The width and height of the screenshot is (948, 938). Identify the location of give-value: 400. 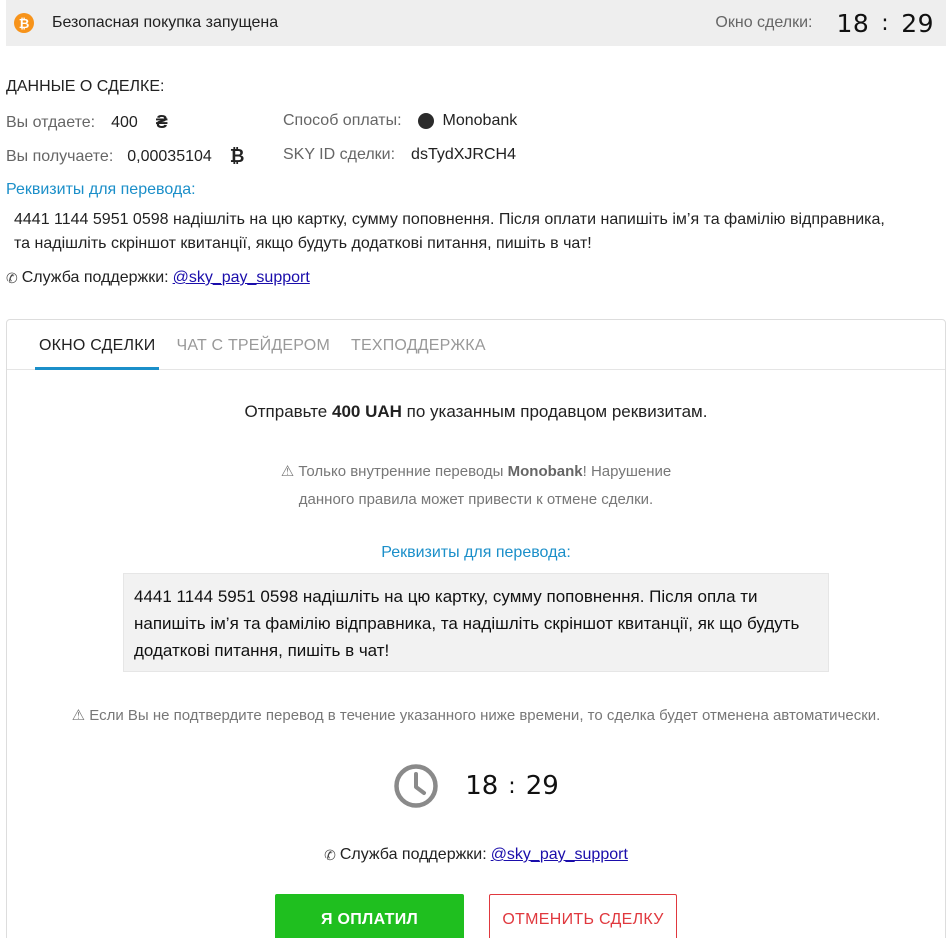
(124, 122).